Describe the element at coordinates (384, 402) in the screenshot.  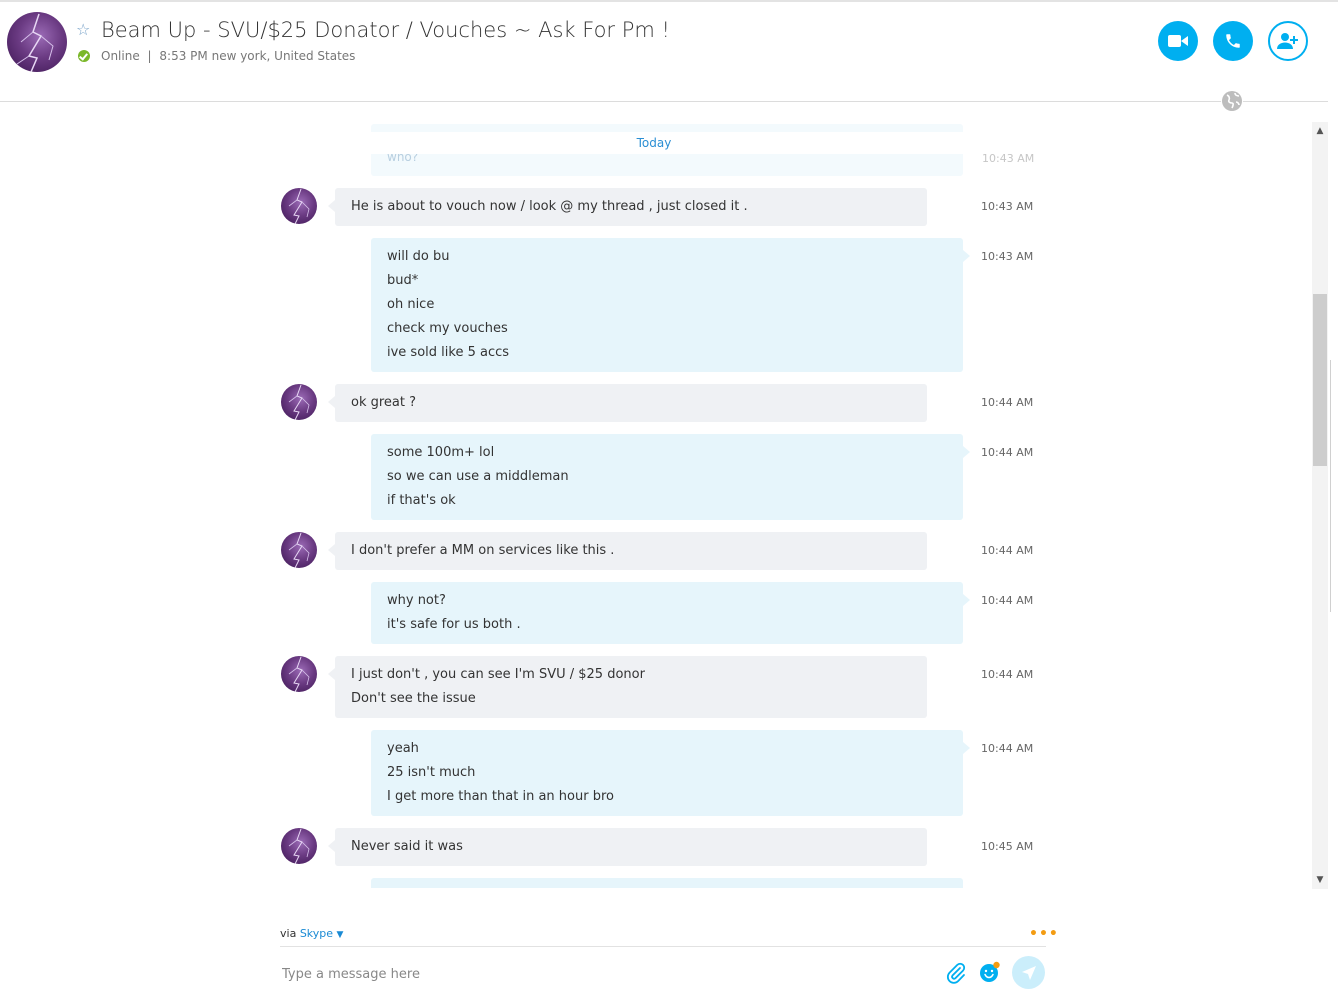
I see `message-text: ok great ?` at that location.